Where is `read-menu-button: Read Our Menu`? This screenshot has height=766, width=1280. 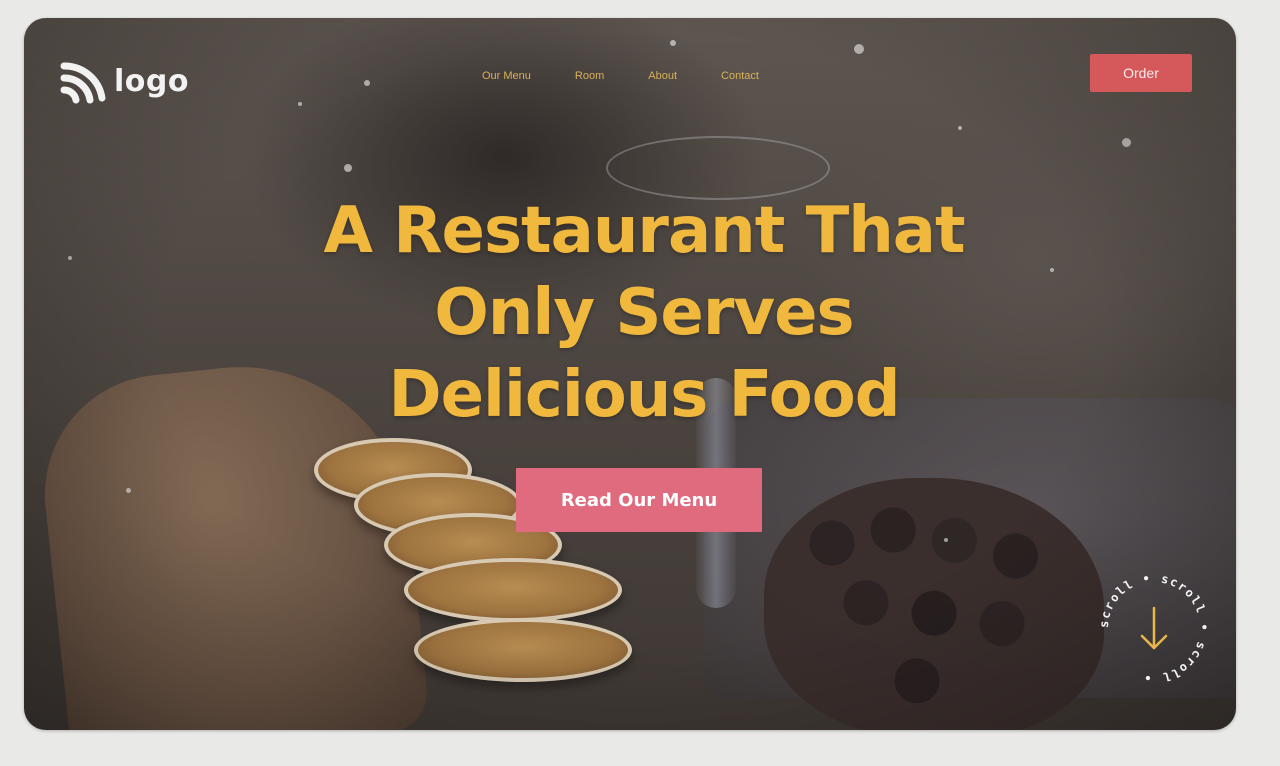
read-menu-button: Read Our Menu is located at coordinates (639, 500).